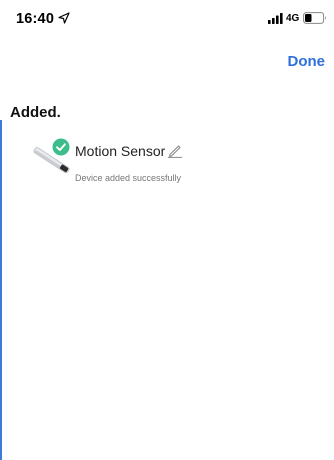 Image resolution: width=334 pixels, height=460 pixels. What do you see at coordinates (314, 18) in the screenshot?
I see `battery-icon` at bounding box center [314, 18].